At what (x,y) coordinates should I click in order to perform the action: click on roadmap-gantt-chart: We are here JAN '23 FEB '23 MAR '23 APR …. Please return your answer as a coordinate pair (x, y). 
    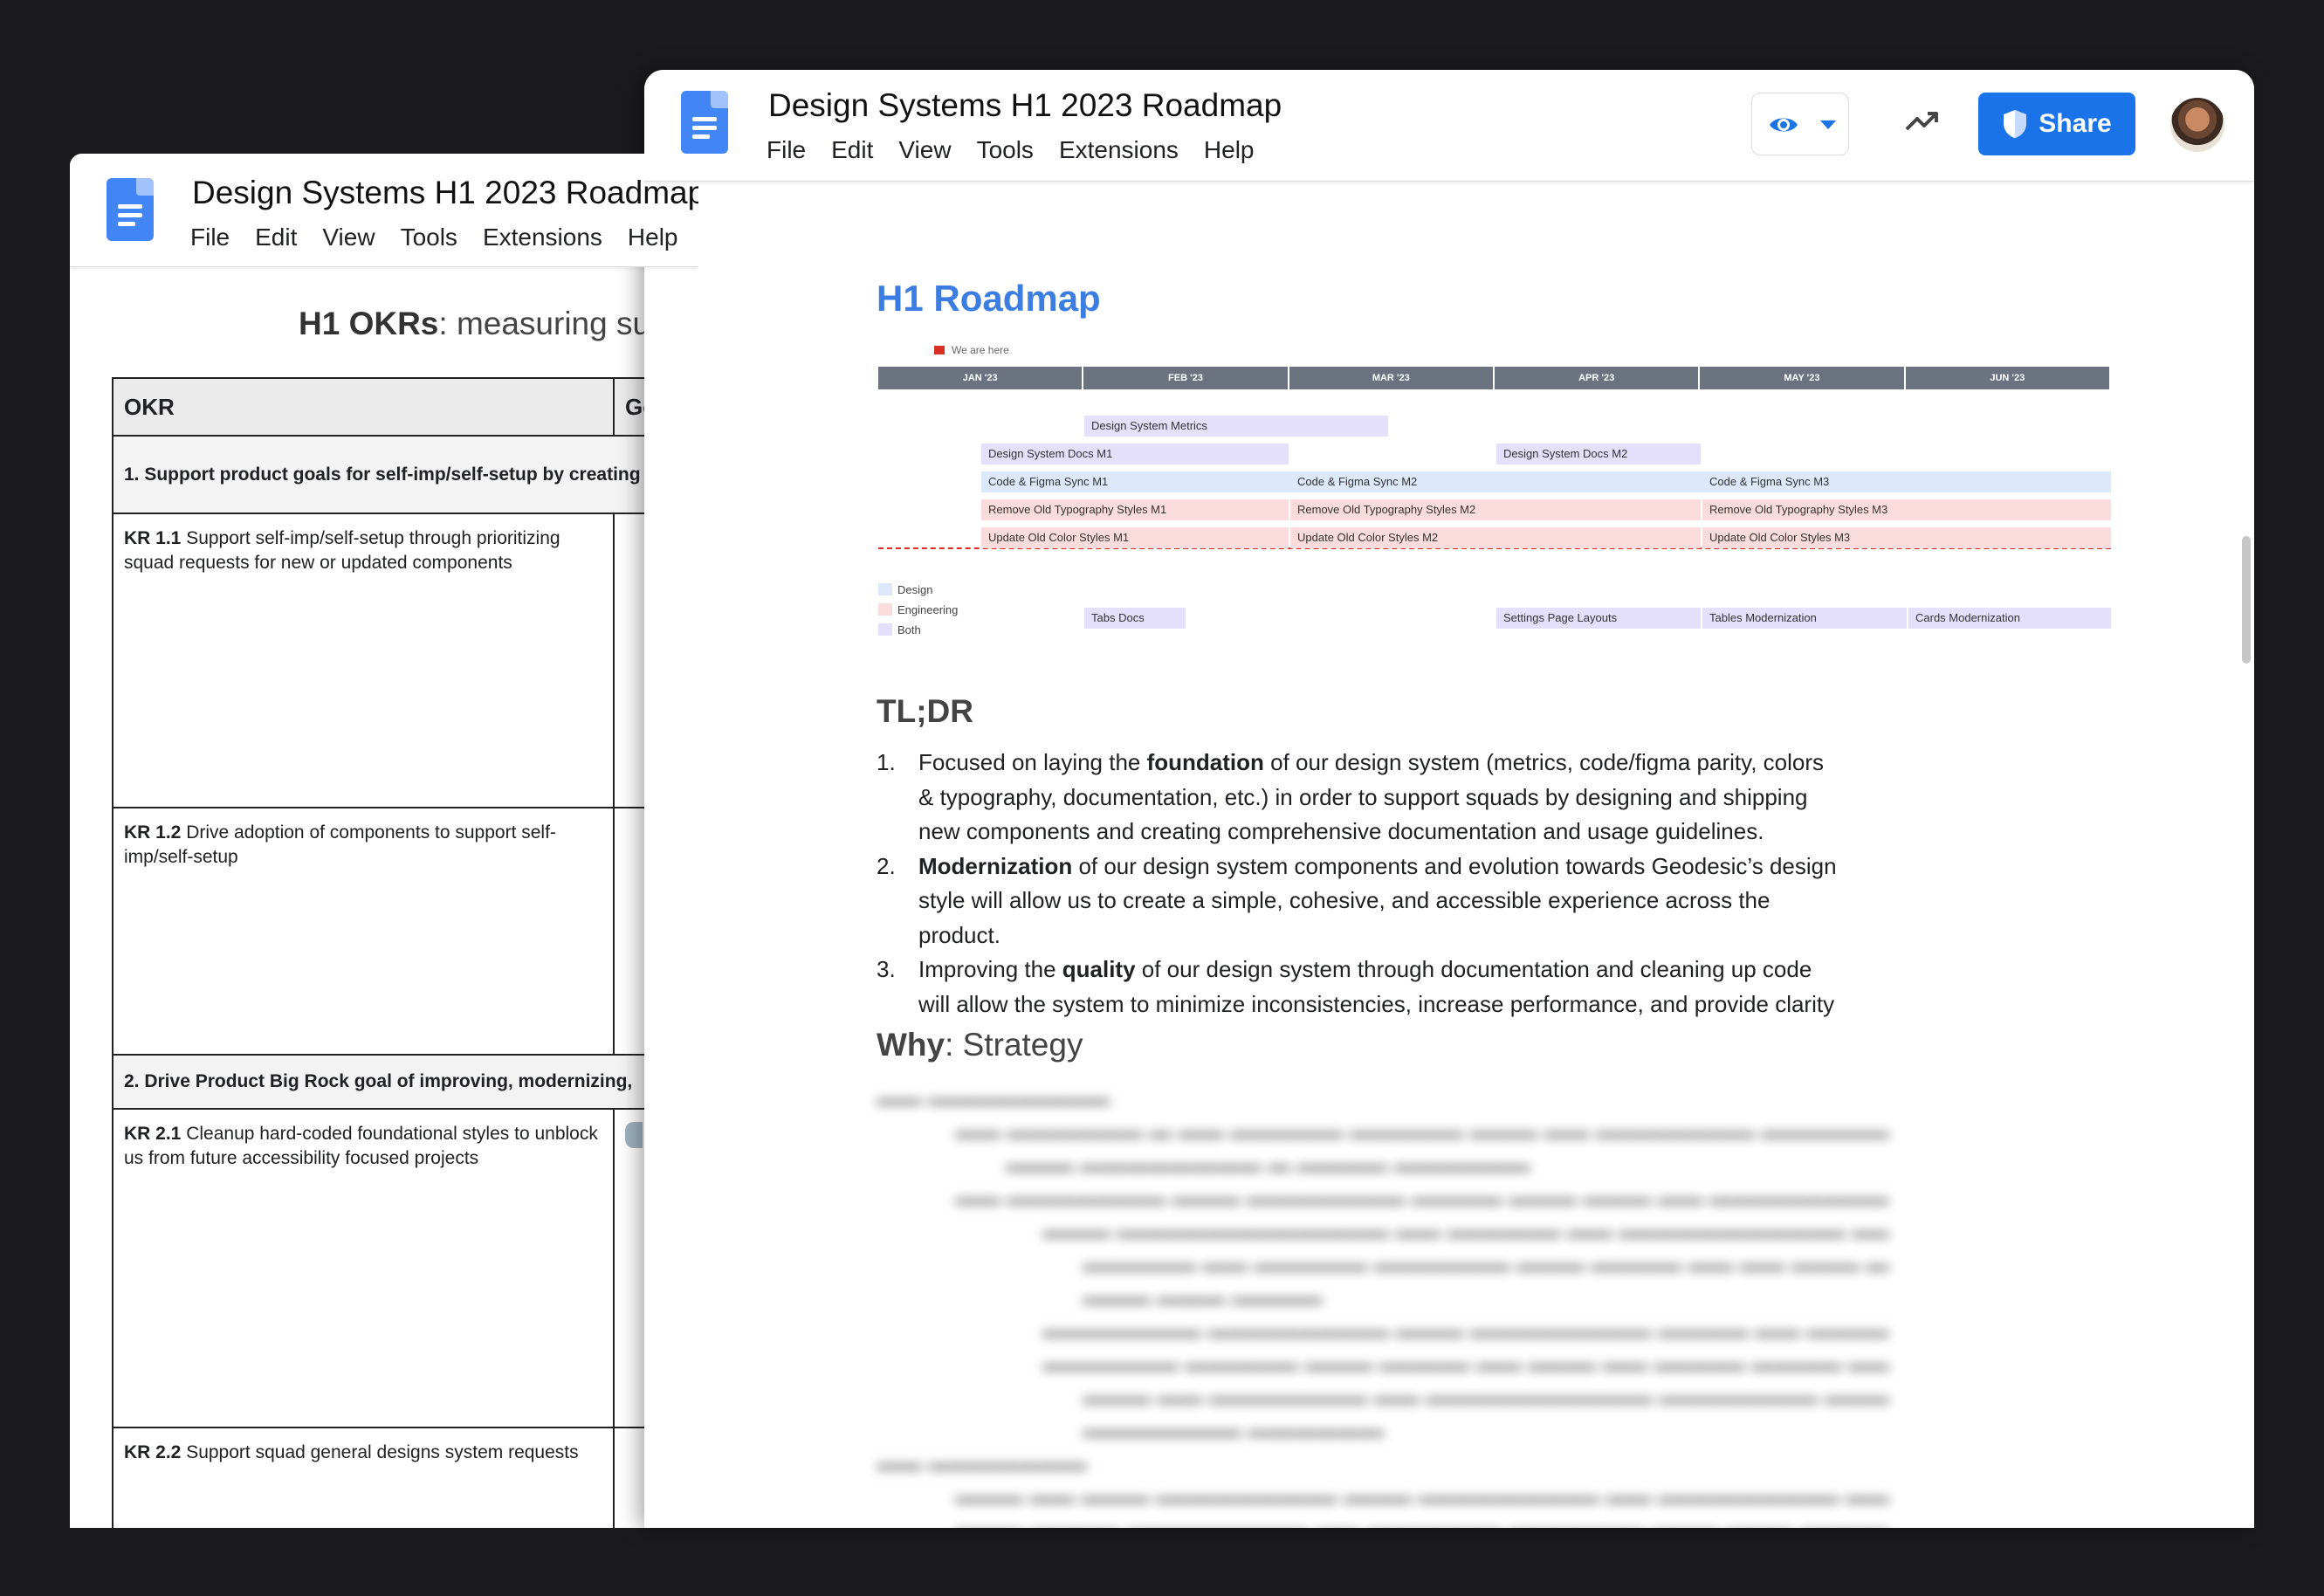
    Looking at the image, I should click on (1494, 497).